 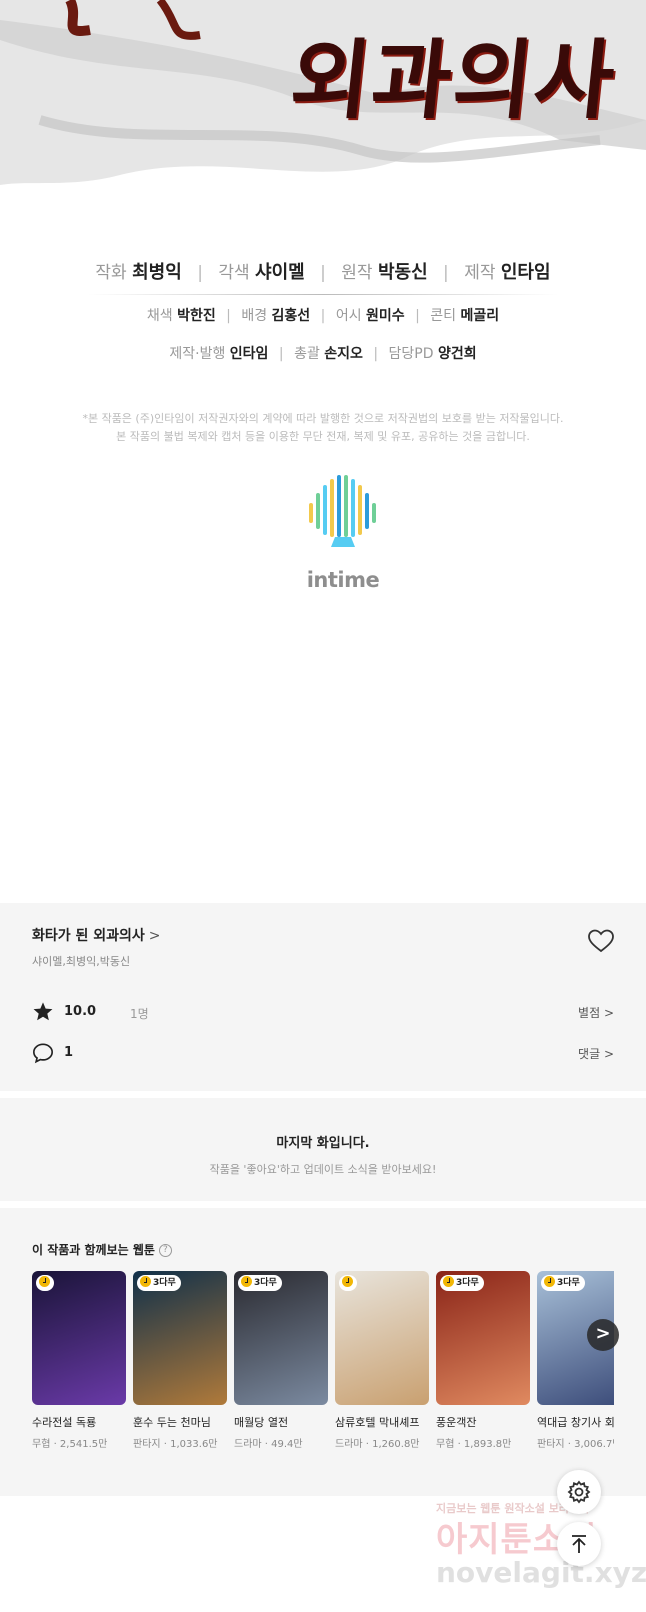 I want to click on credit-role: 원작, so click(x=357, y=273).